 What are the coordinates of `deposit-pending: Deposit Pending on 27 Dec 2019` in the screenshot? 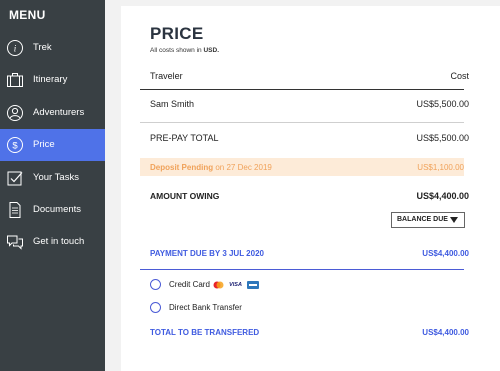 It's located at (211, 167).